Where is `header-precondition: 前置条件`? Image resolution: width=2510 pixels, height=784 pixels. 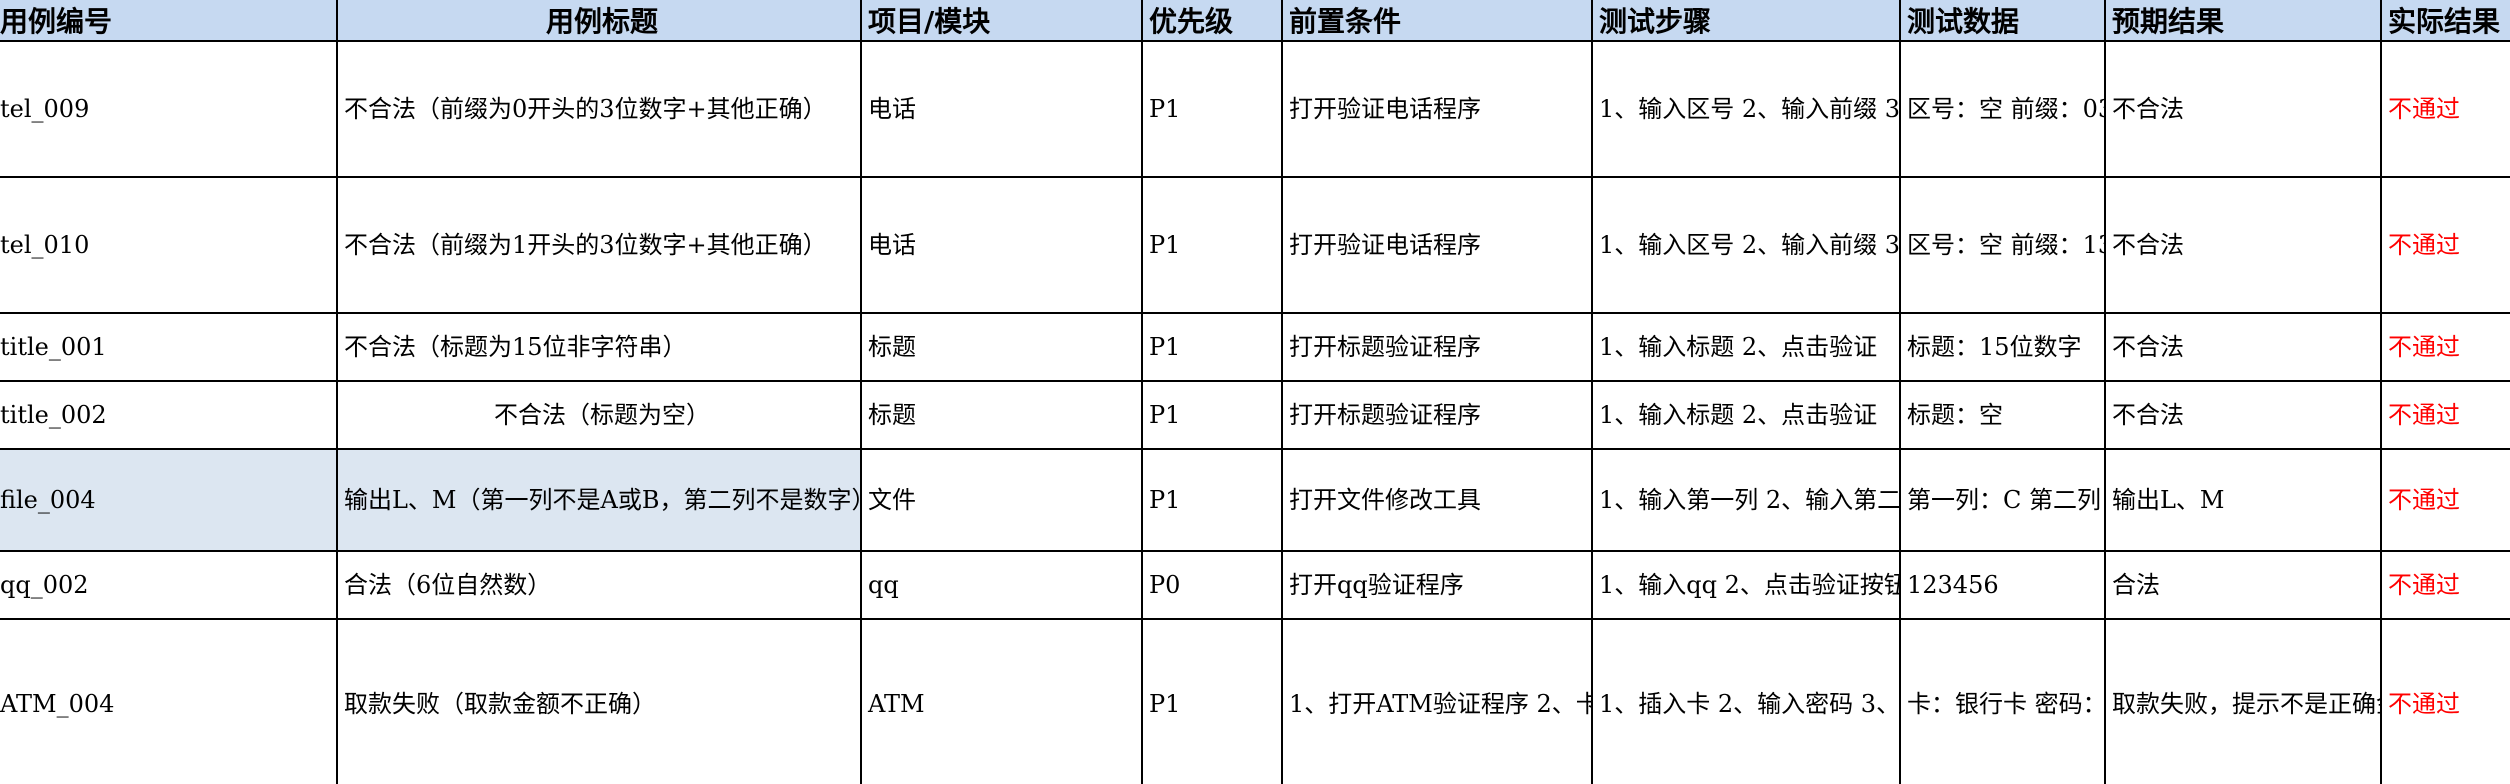 header-precondition: 前置条件 is located at coordinates (1437, 21).